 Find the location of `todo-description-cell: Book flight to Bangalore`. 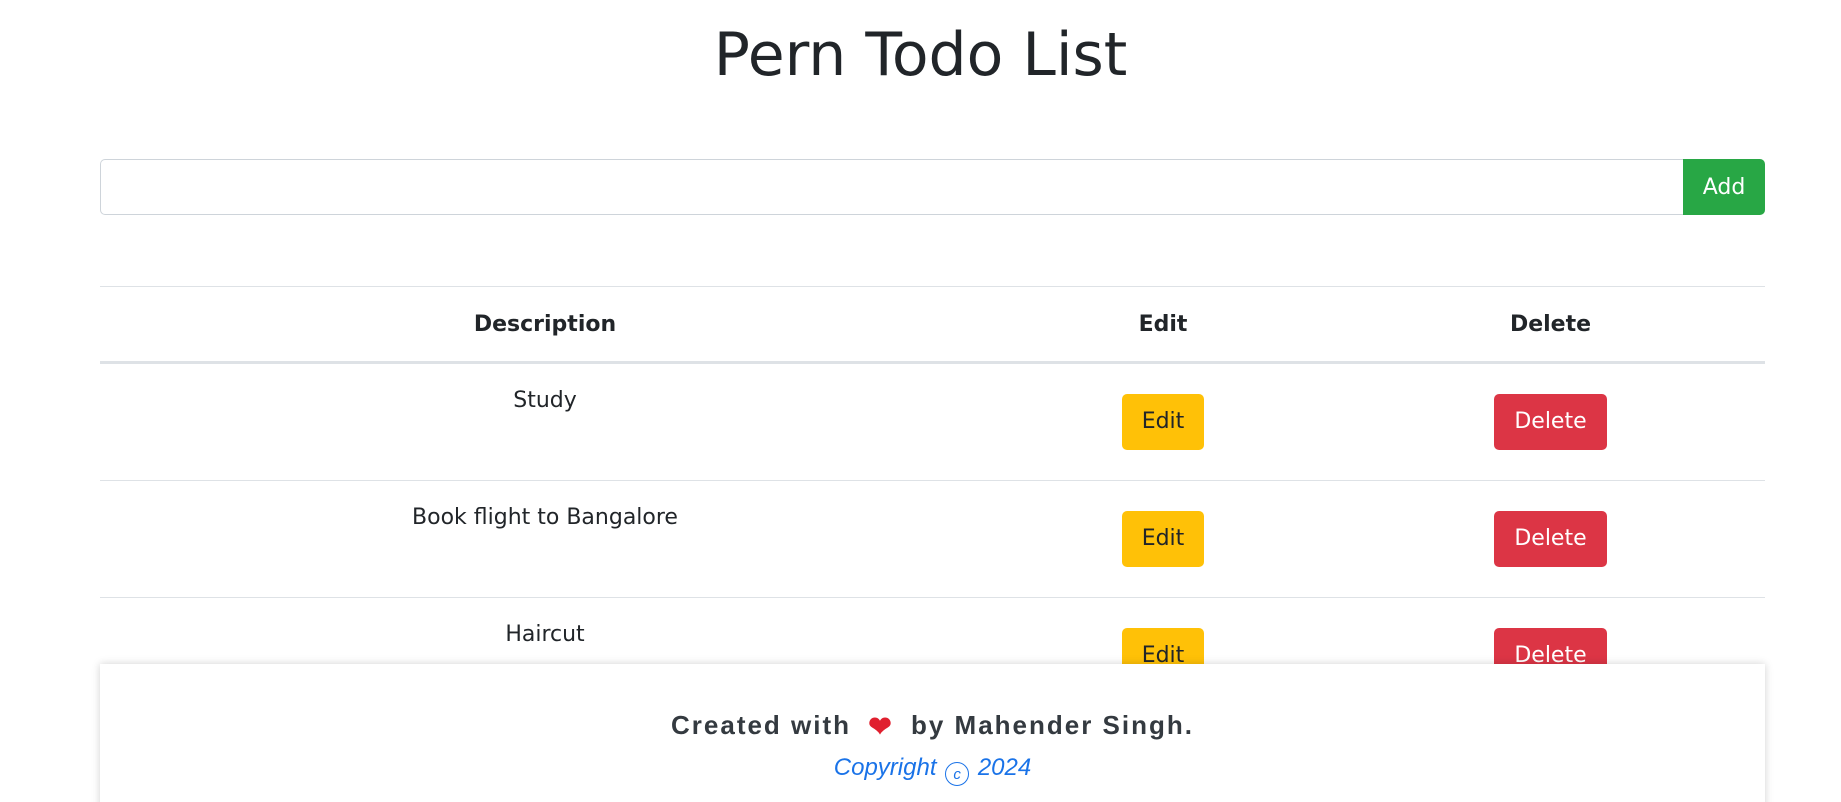

todo-description-cell: Book flight to Bangalore is located at coordinates (545, 539).